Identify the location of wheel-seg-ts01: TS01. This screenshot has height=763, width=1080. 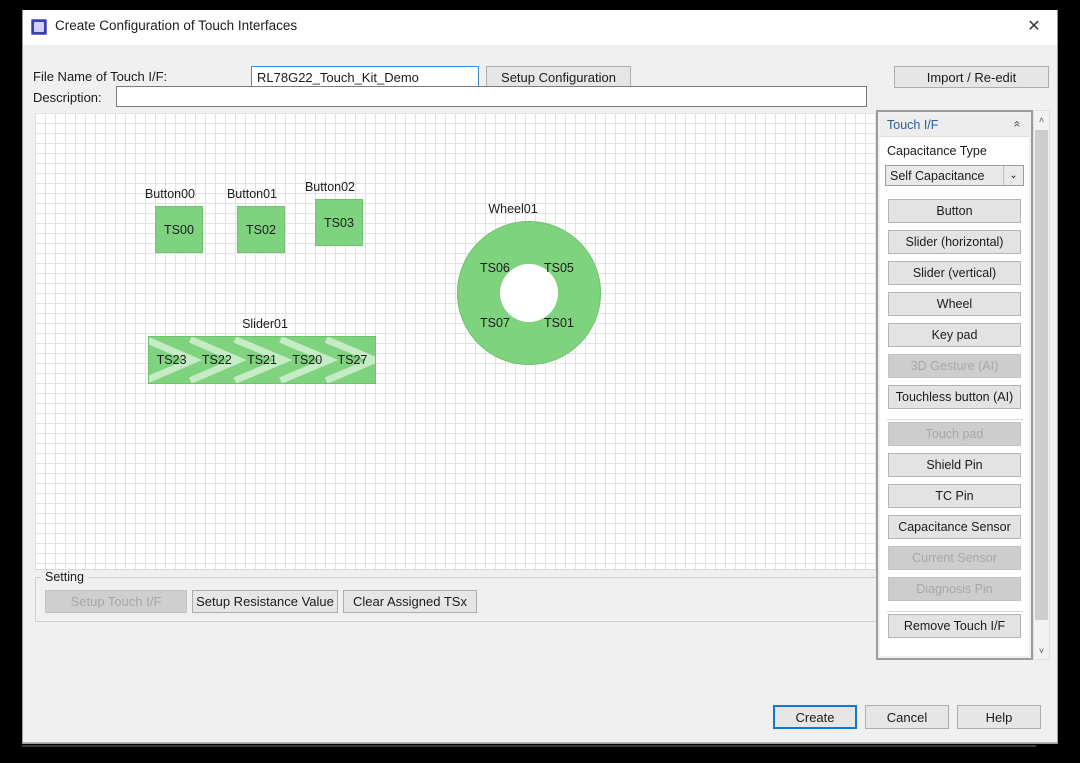
(559, 323).